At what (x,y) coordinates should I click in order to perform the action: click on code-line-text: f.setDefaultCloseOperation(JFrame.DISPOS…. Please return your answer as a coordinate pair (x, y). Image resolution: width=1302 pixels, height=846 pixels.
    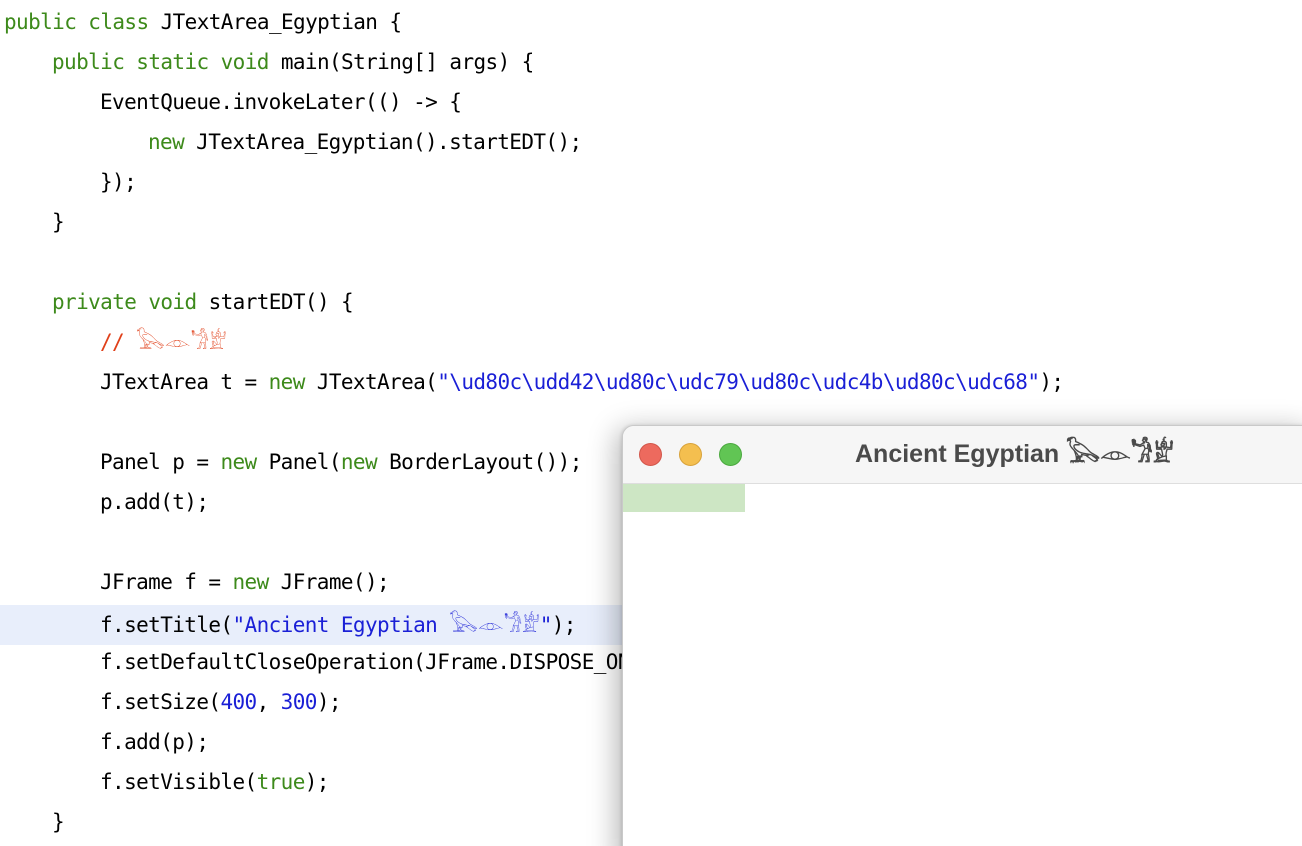
    Looking at the image, I should click on (365, 662).